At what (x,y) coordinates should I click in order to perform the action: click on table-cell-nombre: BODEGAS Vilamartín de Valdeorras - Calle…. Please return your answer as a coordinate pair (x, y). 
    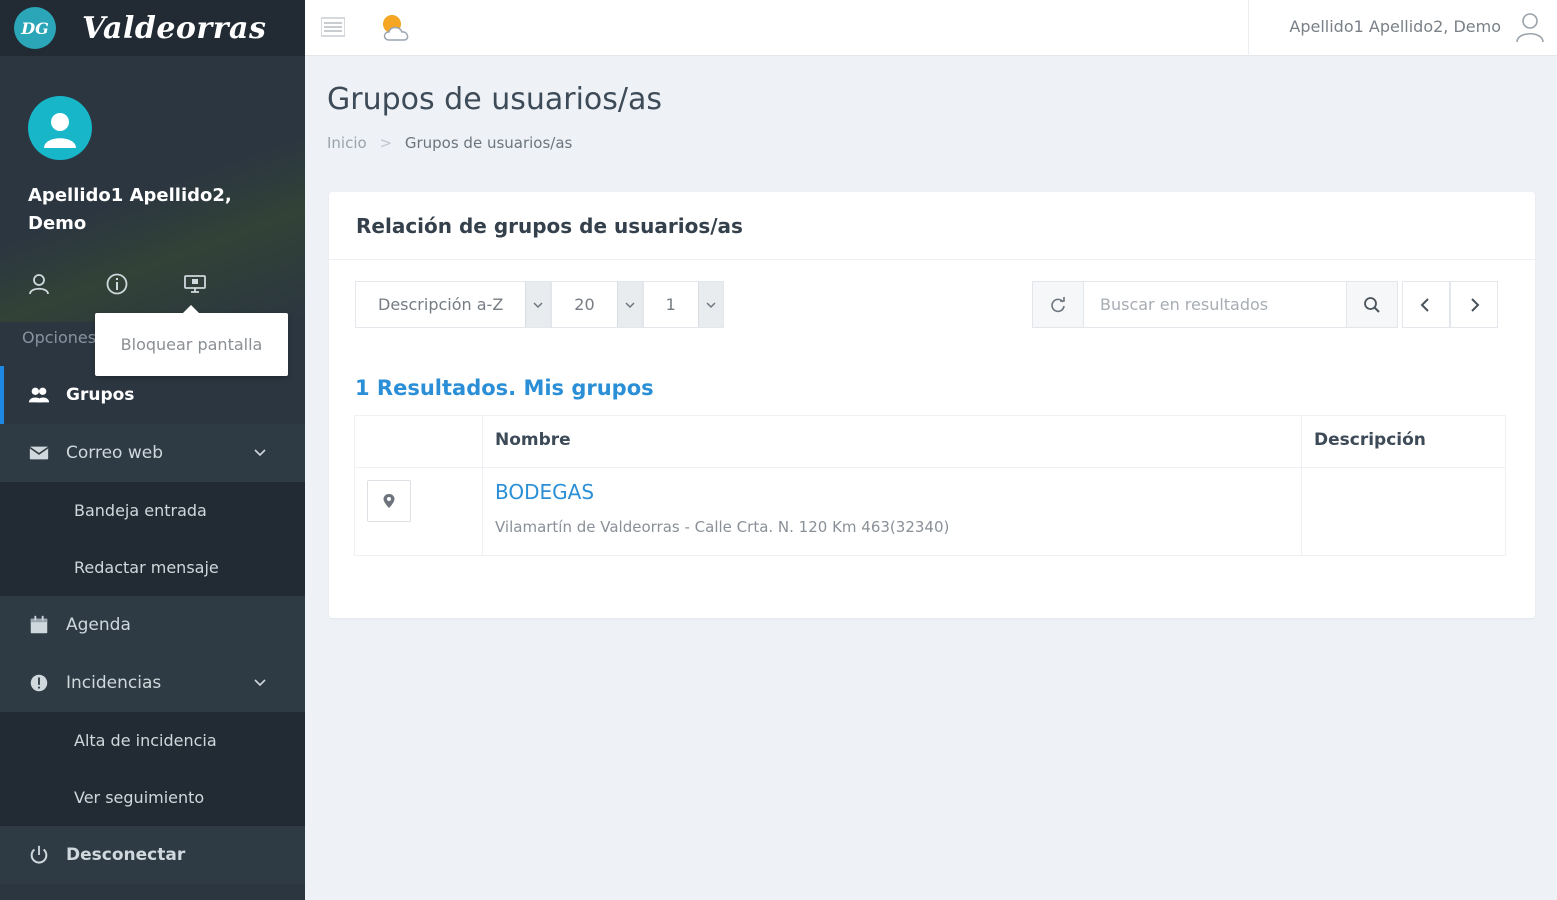
    Looking at the image, I should click on (892, 511).